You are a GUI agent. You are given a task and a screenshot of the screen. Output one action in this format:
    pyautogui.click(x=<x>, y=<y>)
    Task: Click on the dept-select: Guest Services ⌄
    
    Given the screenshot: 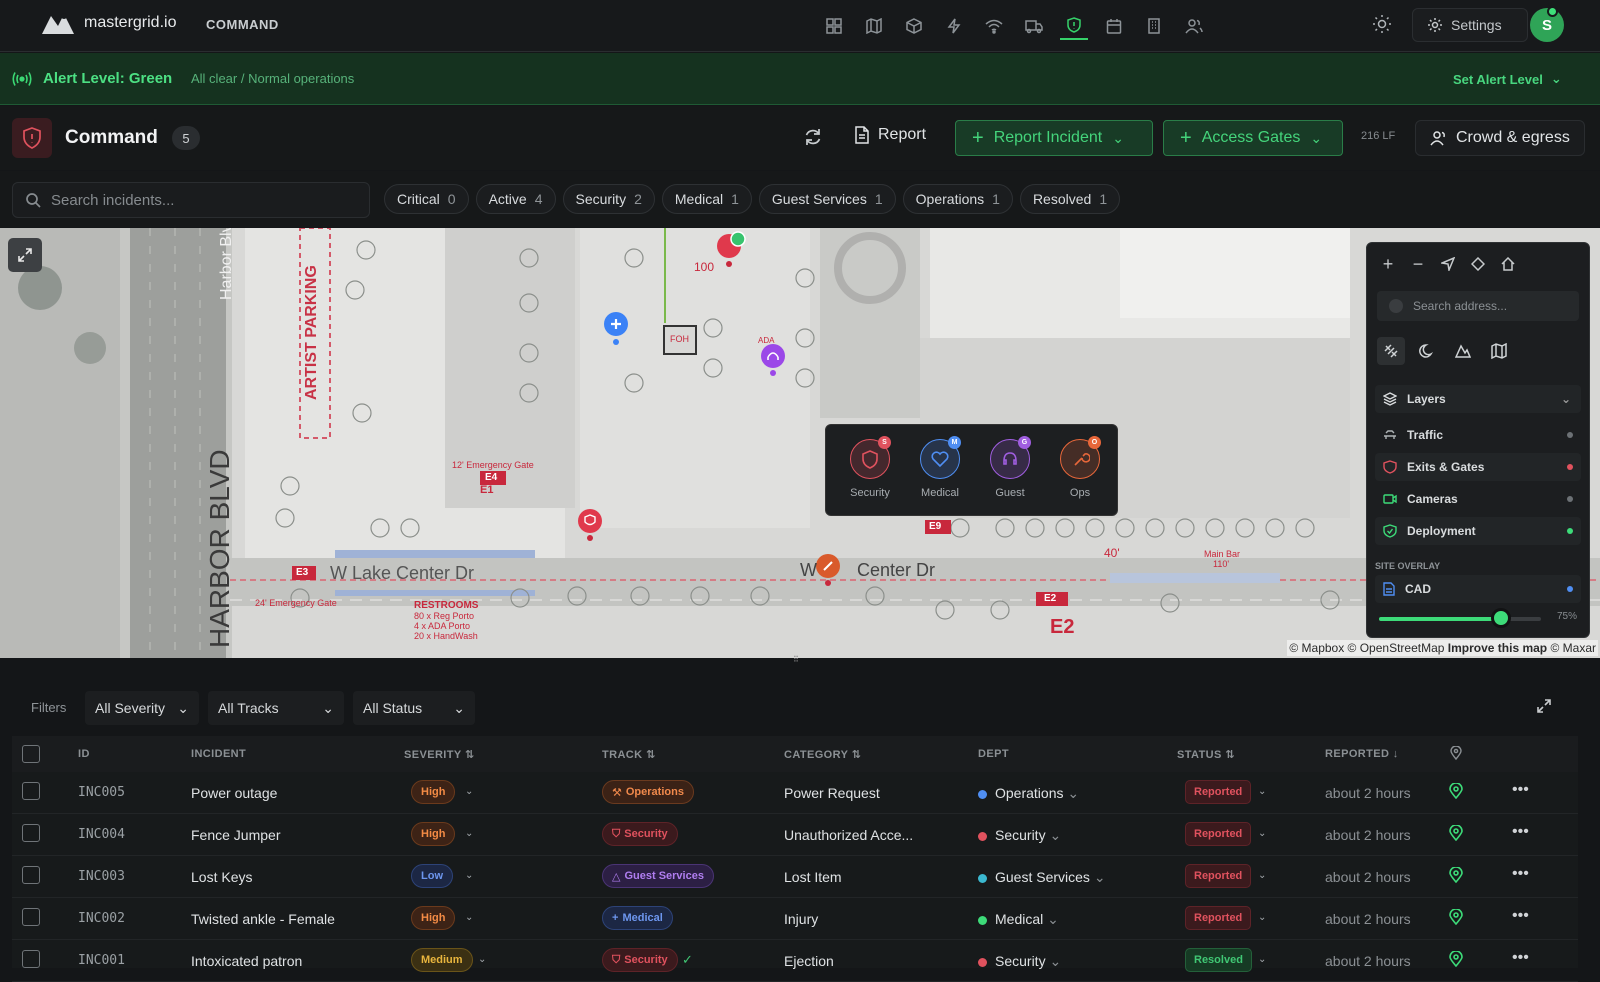 What is the action you would take?
    pyautogui.click(x=1042, y=877)
    